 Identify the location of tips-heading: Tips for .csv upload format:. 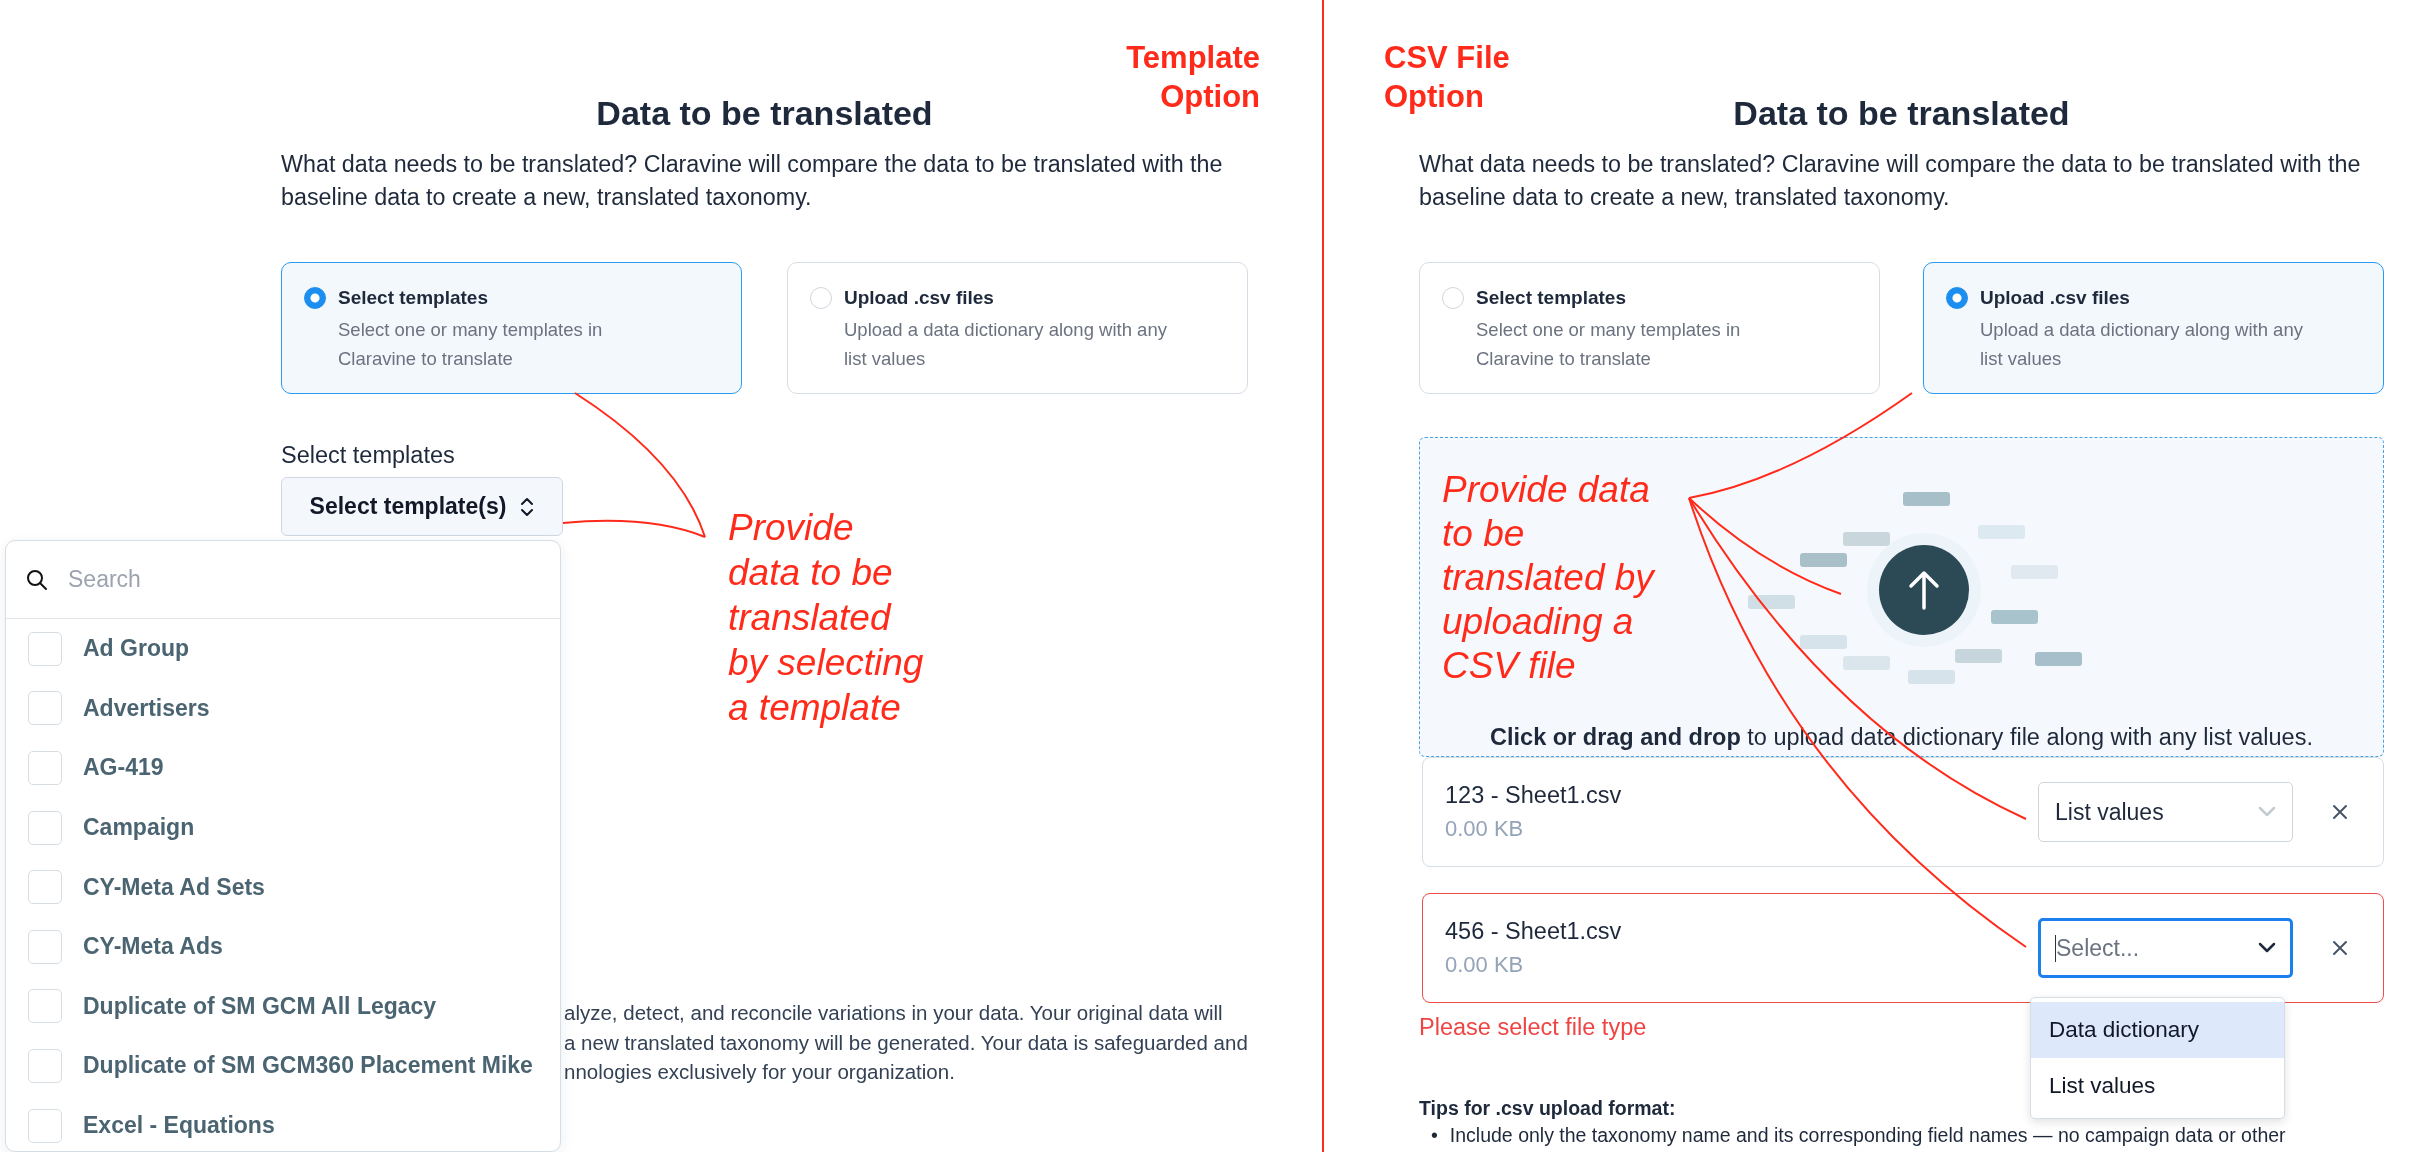
(1547, 1108).